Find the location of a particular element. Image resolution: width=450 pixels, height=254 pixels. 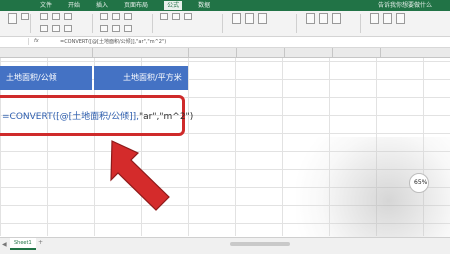

progress-percent: 65% is located at coordinates (421, 182).